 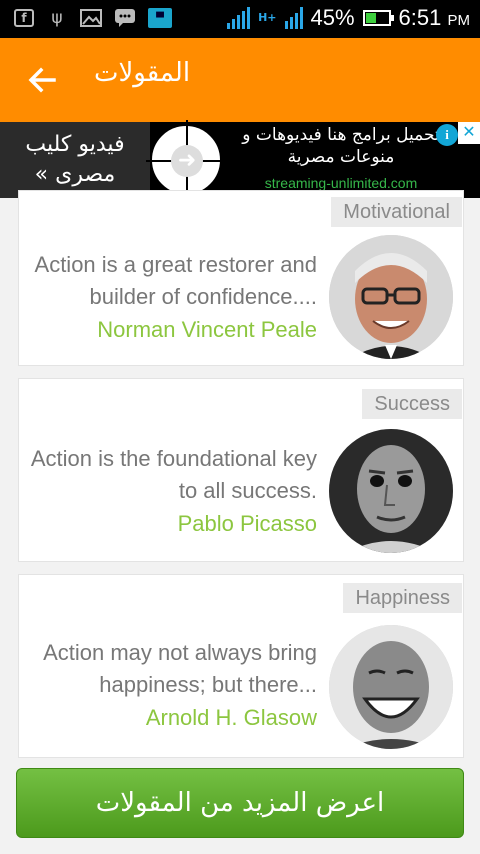 What do you see at coordinates (142, 73) in the screenshot?
I see `page-title: المقولات` at bounding box center [142, 73].